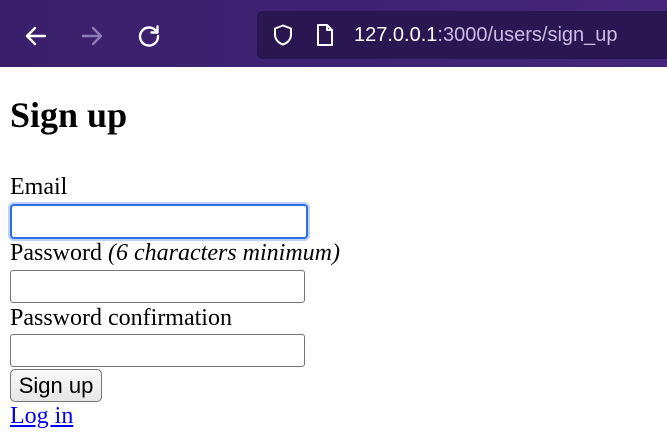 Image resolution: width=667 pixels, height=441 pixels. What do you see at coordinates (527, 35) in the screenshot?
I see `url-path: :3000/users/sign_up` at bounding box center [527, 35].